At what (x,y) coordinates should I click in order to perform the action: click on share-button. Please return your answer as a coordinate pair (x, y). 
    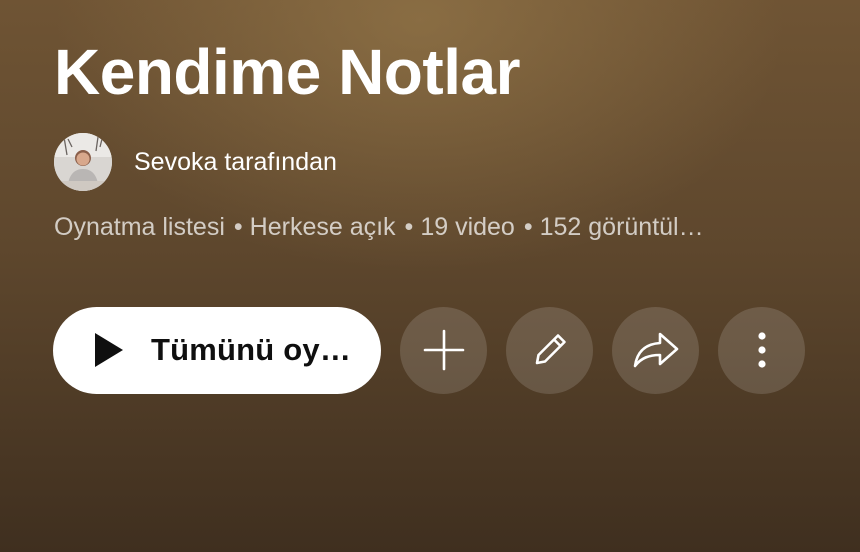
    Looking at the image, I should click on (655, 350).